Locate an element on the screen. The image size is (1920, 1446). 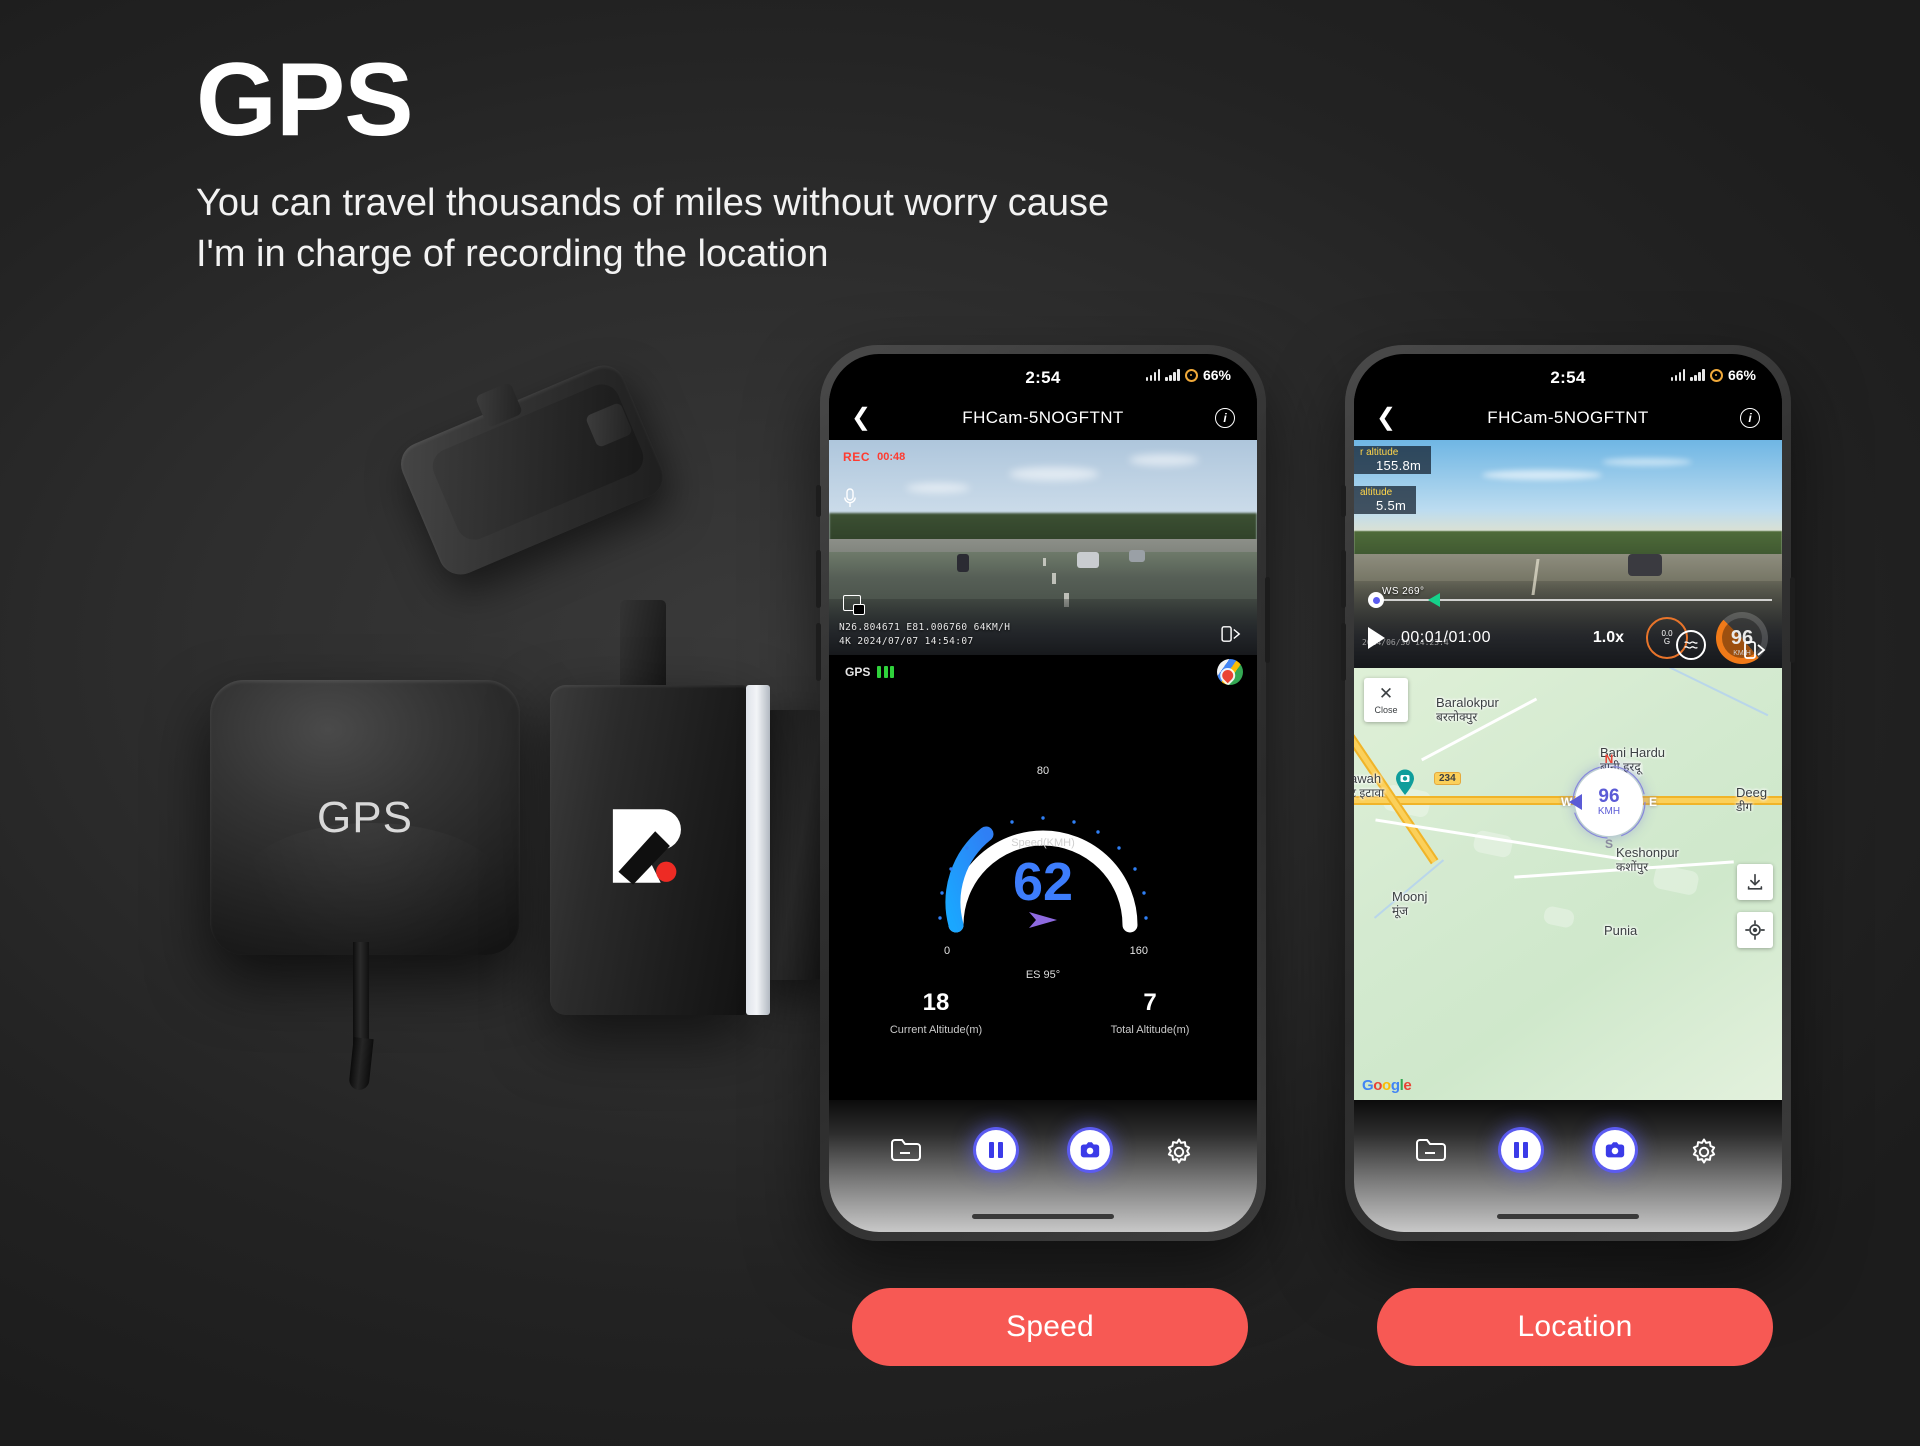
map-label: Moonj मूंज is located at coordinates (1410, 904).